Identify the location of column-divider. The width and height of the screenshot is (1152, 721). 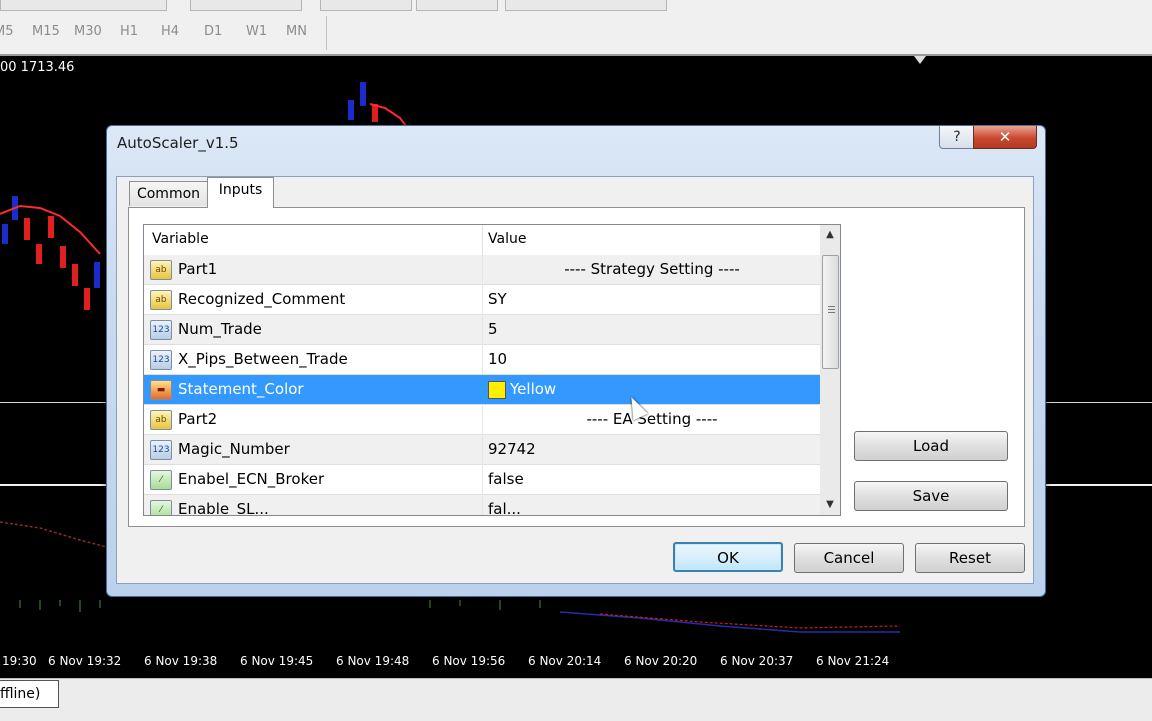
(482, 240).